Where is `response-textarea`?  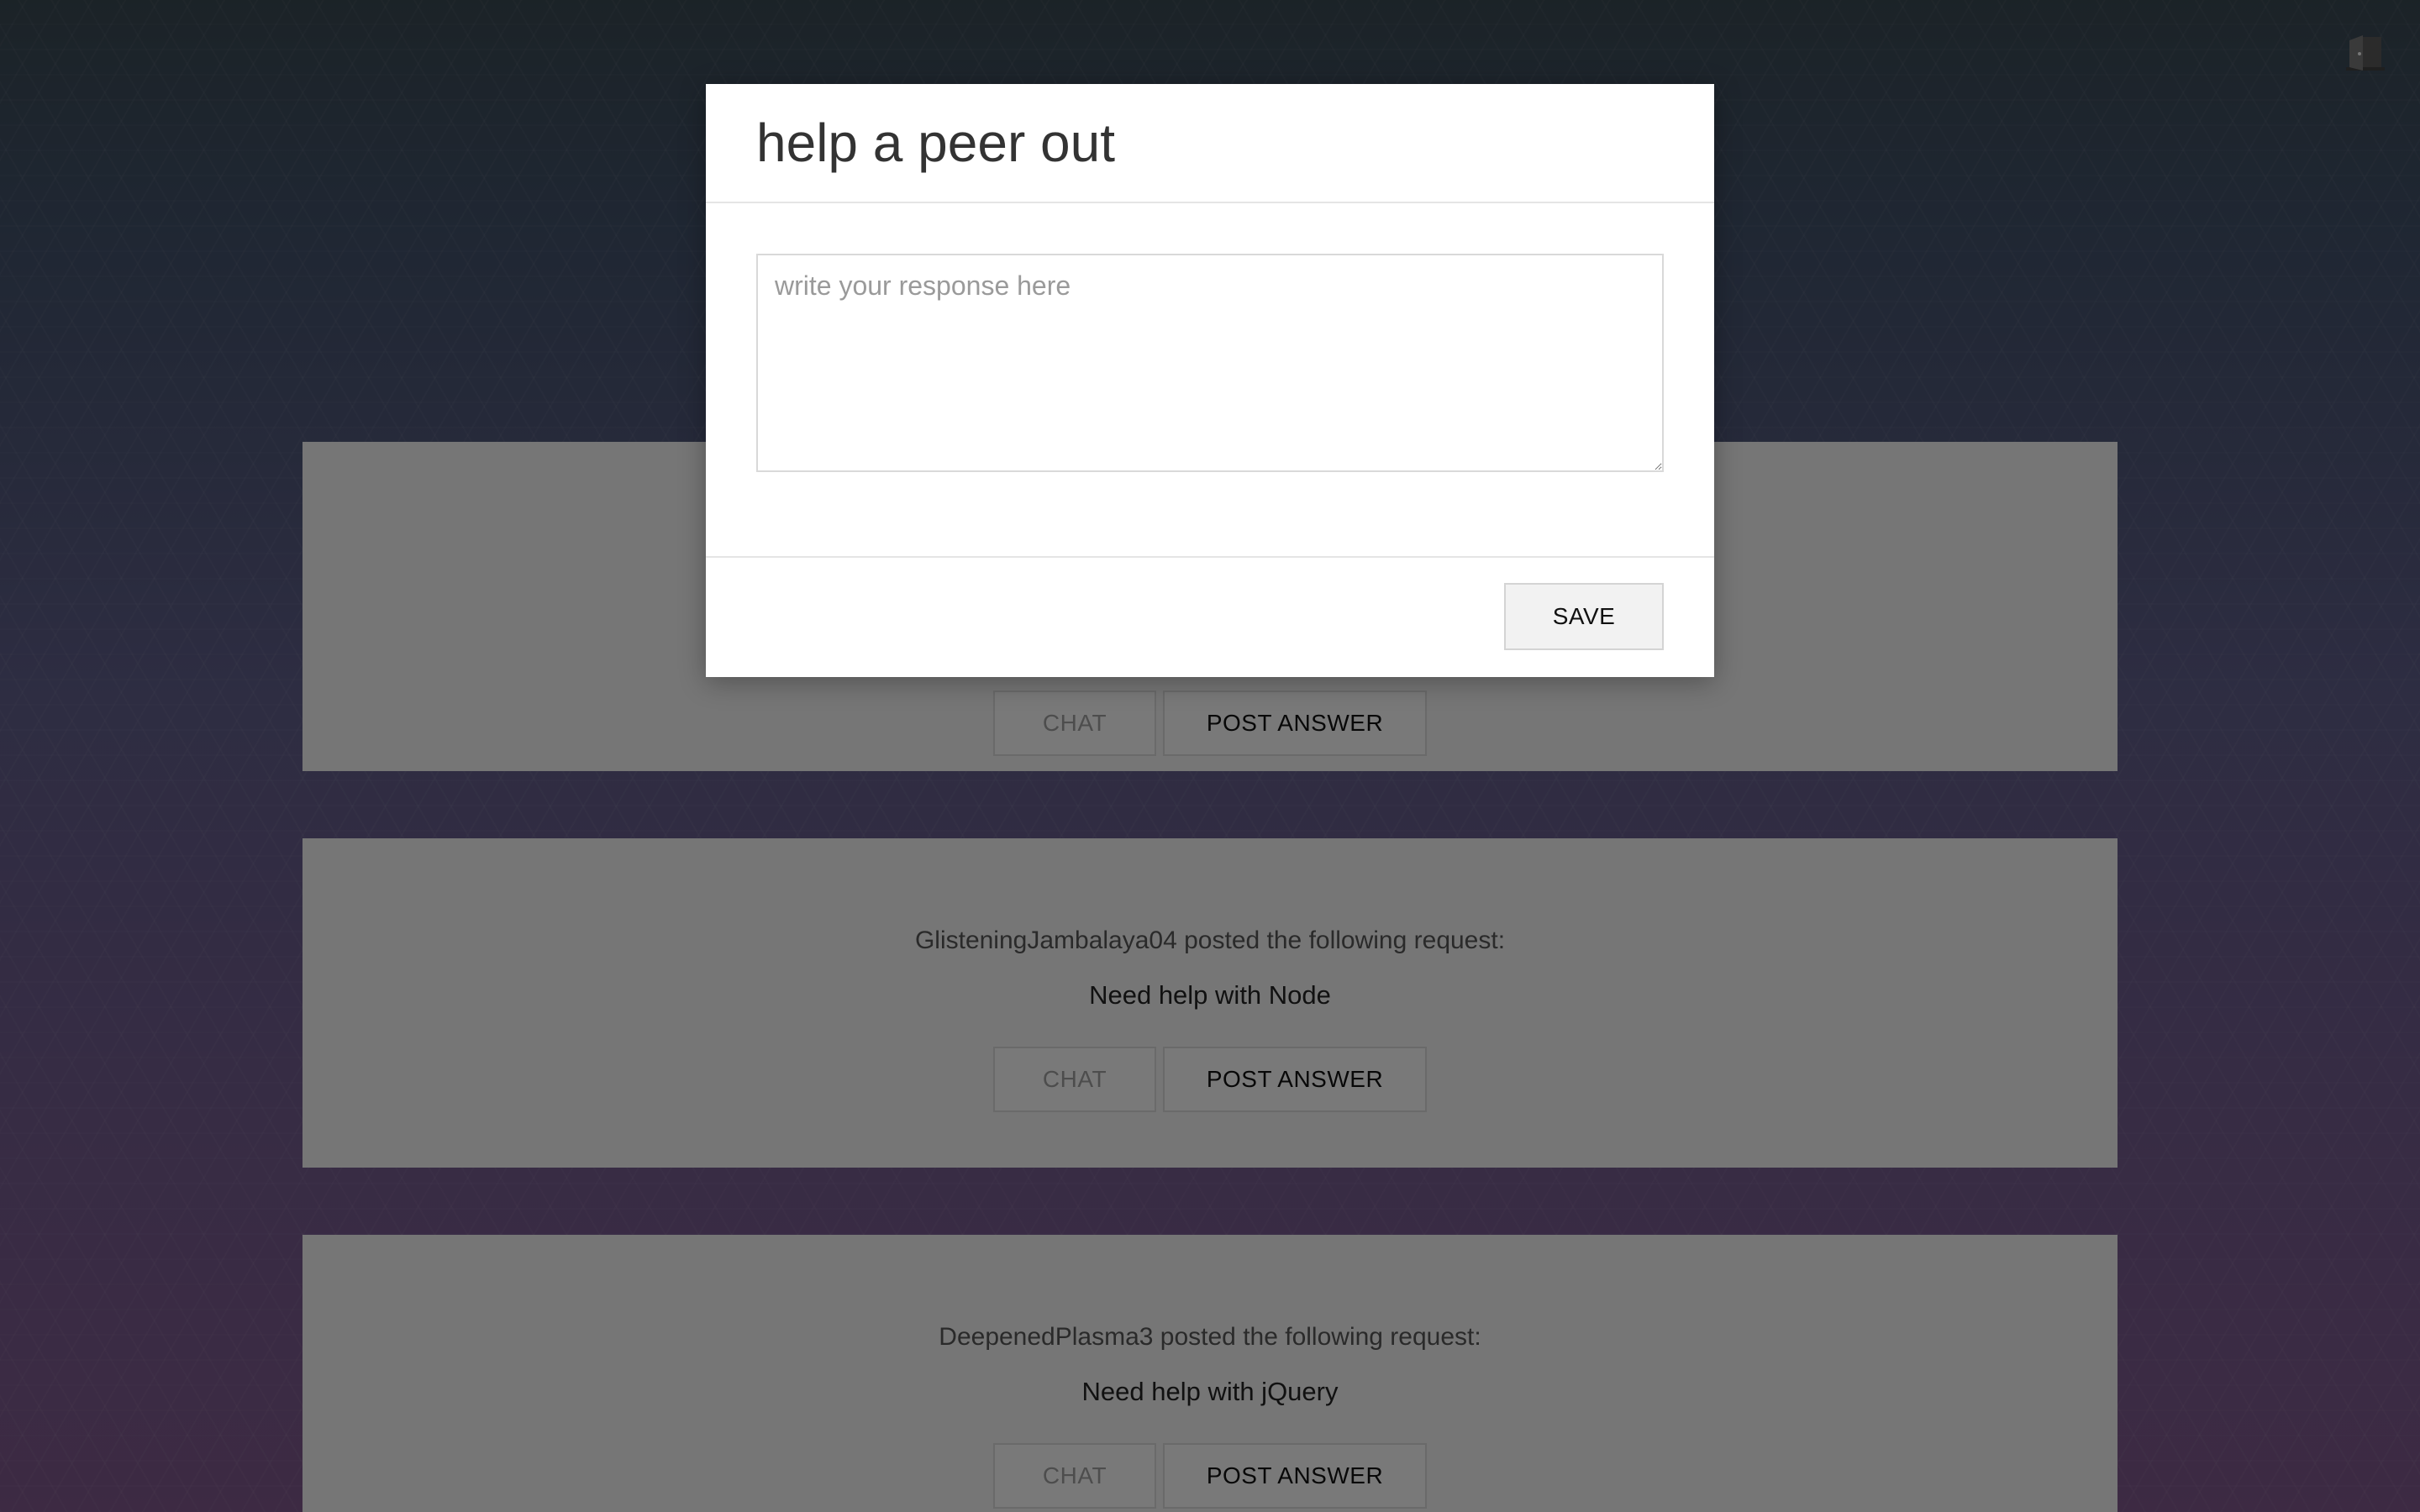 response-textarea is located at coordinates (1210, 363).